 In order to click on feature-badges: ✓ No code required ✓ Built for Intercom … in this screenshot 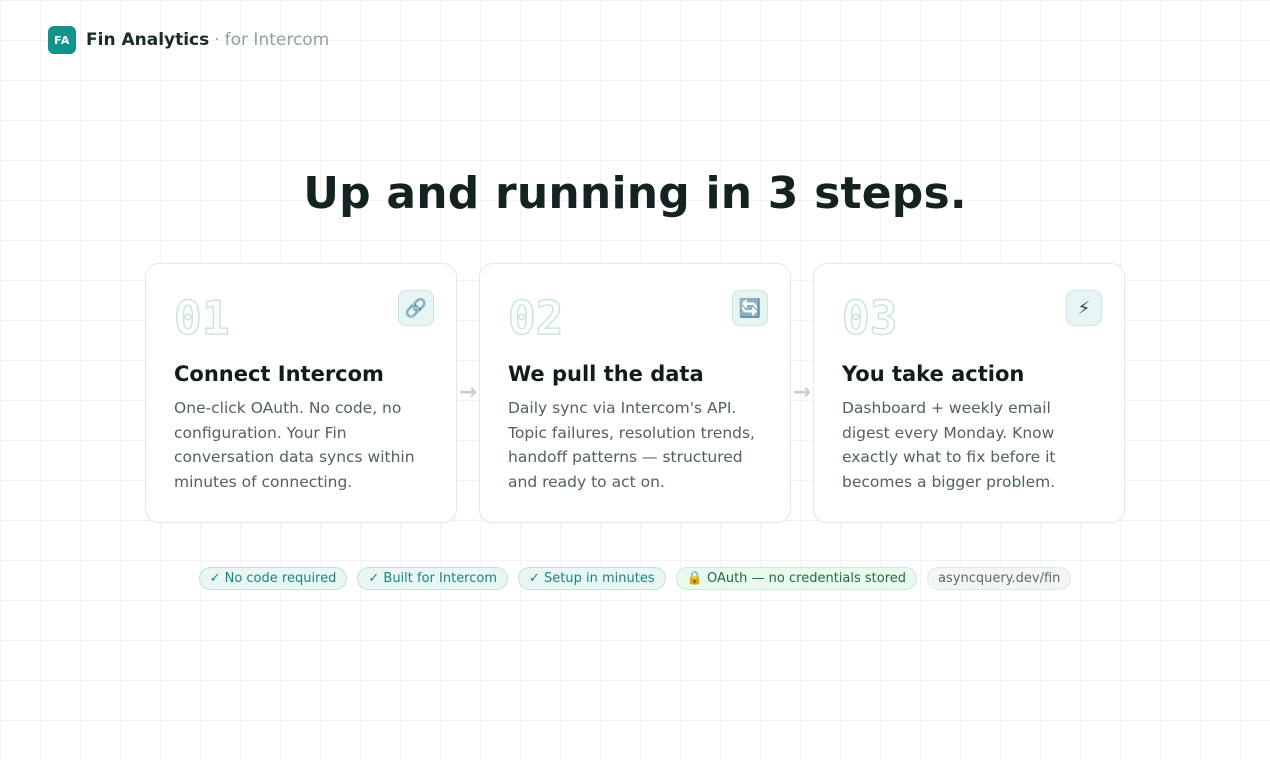, I will do `click(635, 578)`.